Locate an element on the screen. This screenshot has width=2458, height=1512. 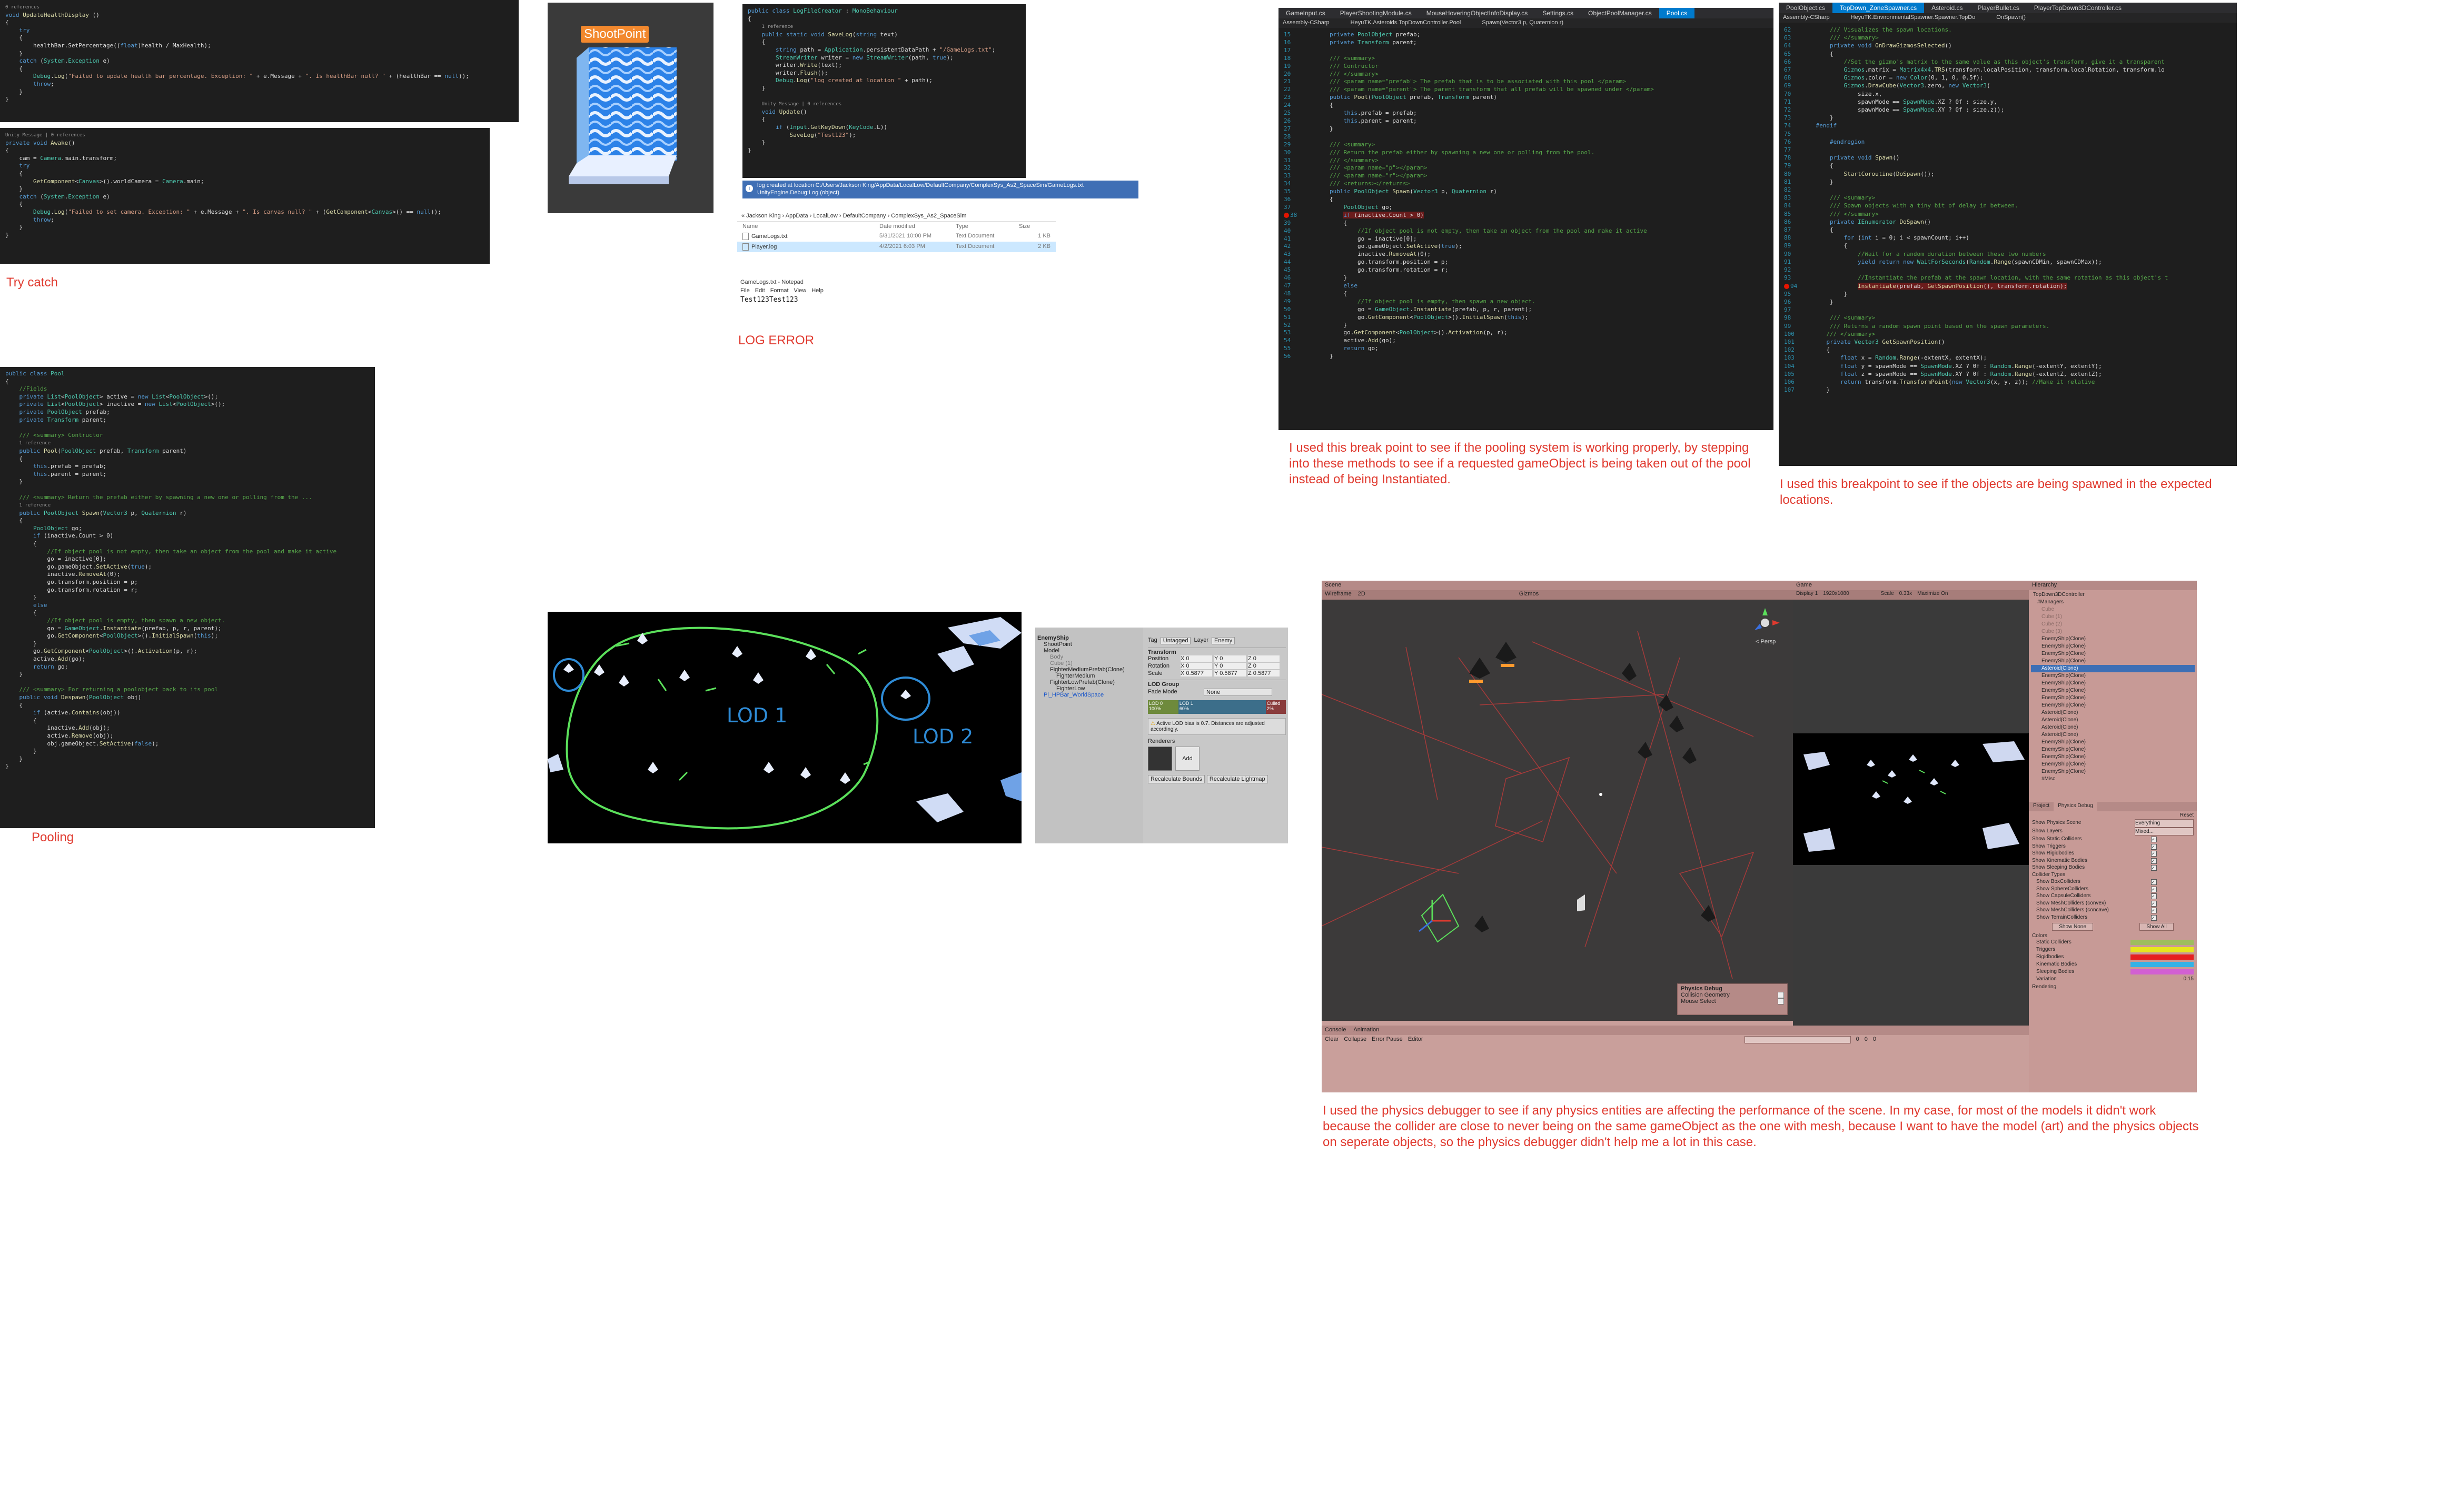
error-pause-button: Error Pause is located at coordinates (1387, 1039).